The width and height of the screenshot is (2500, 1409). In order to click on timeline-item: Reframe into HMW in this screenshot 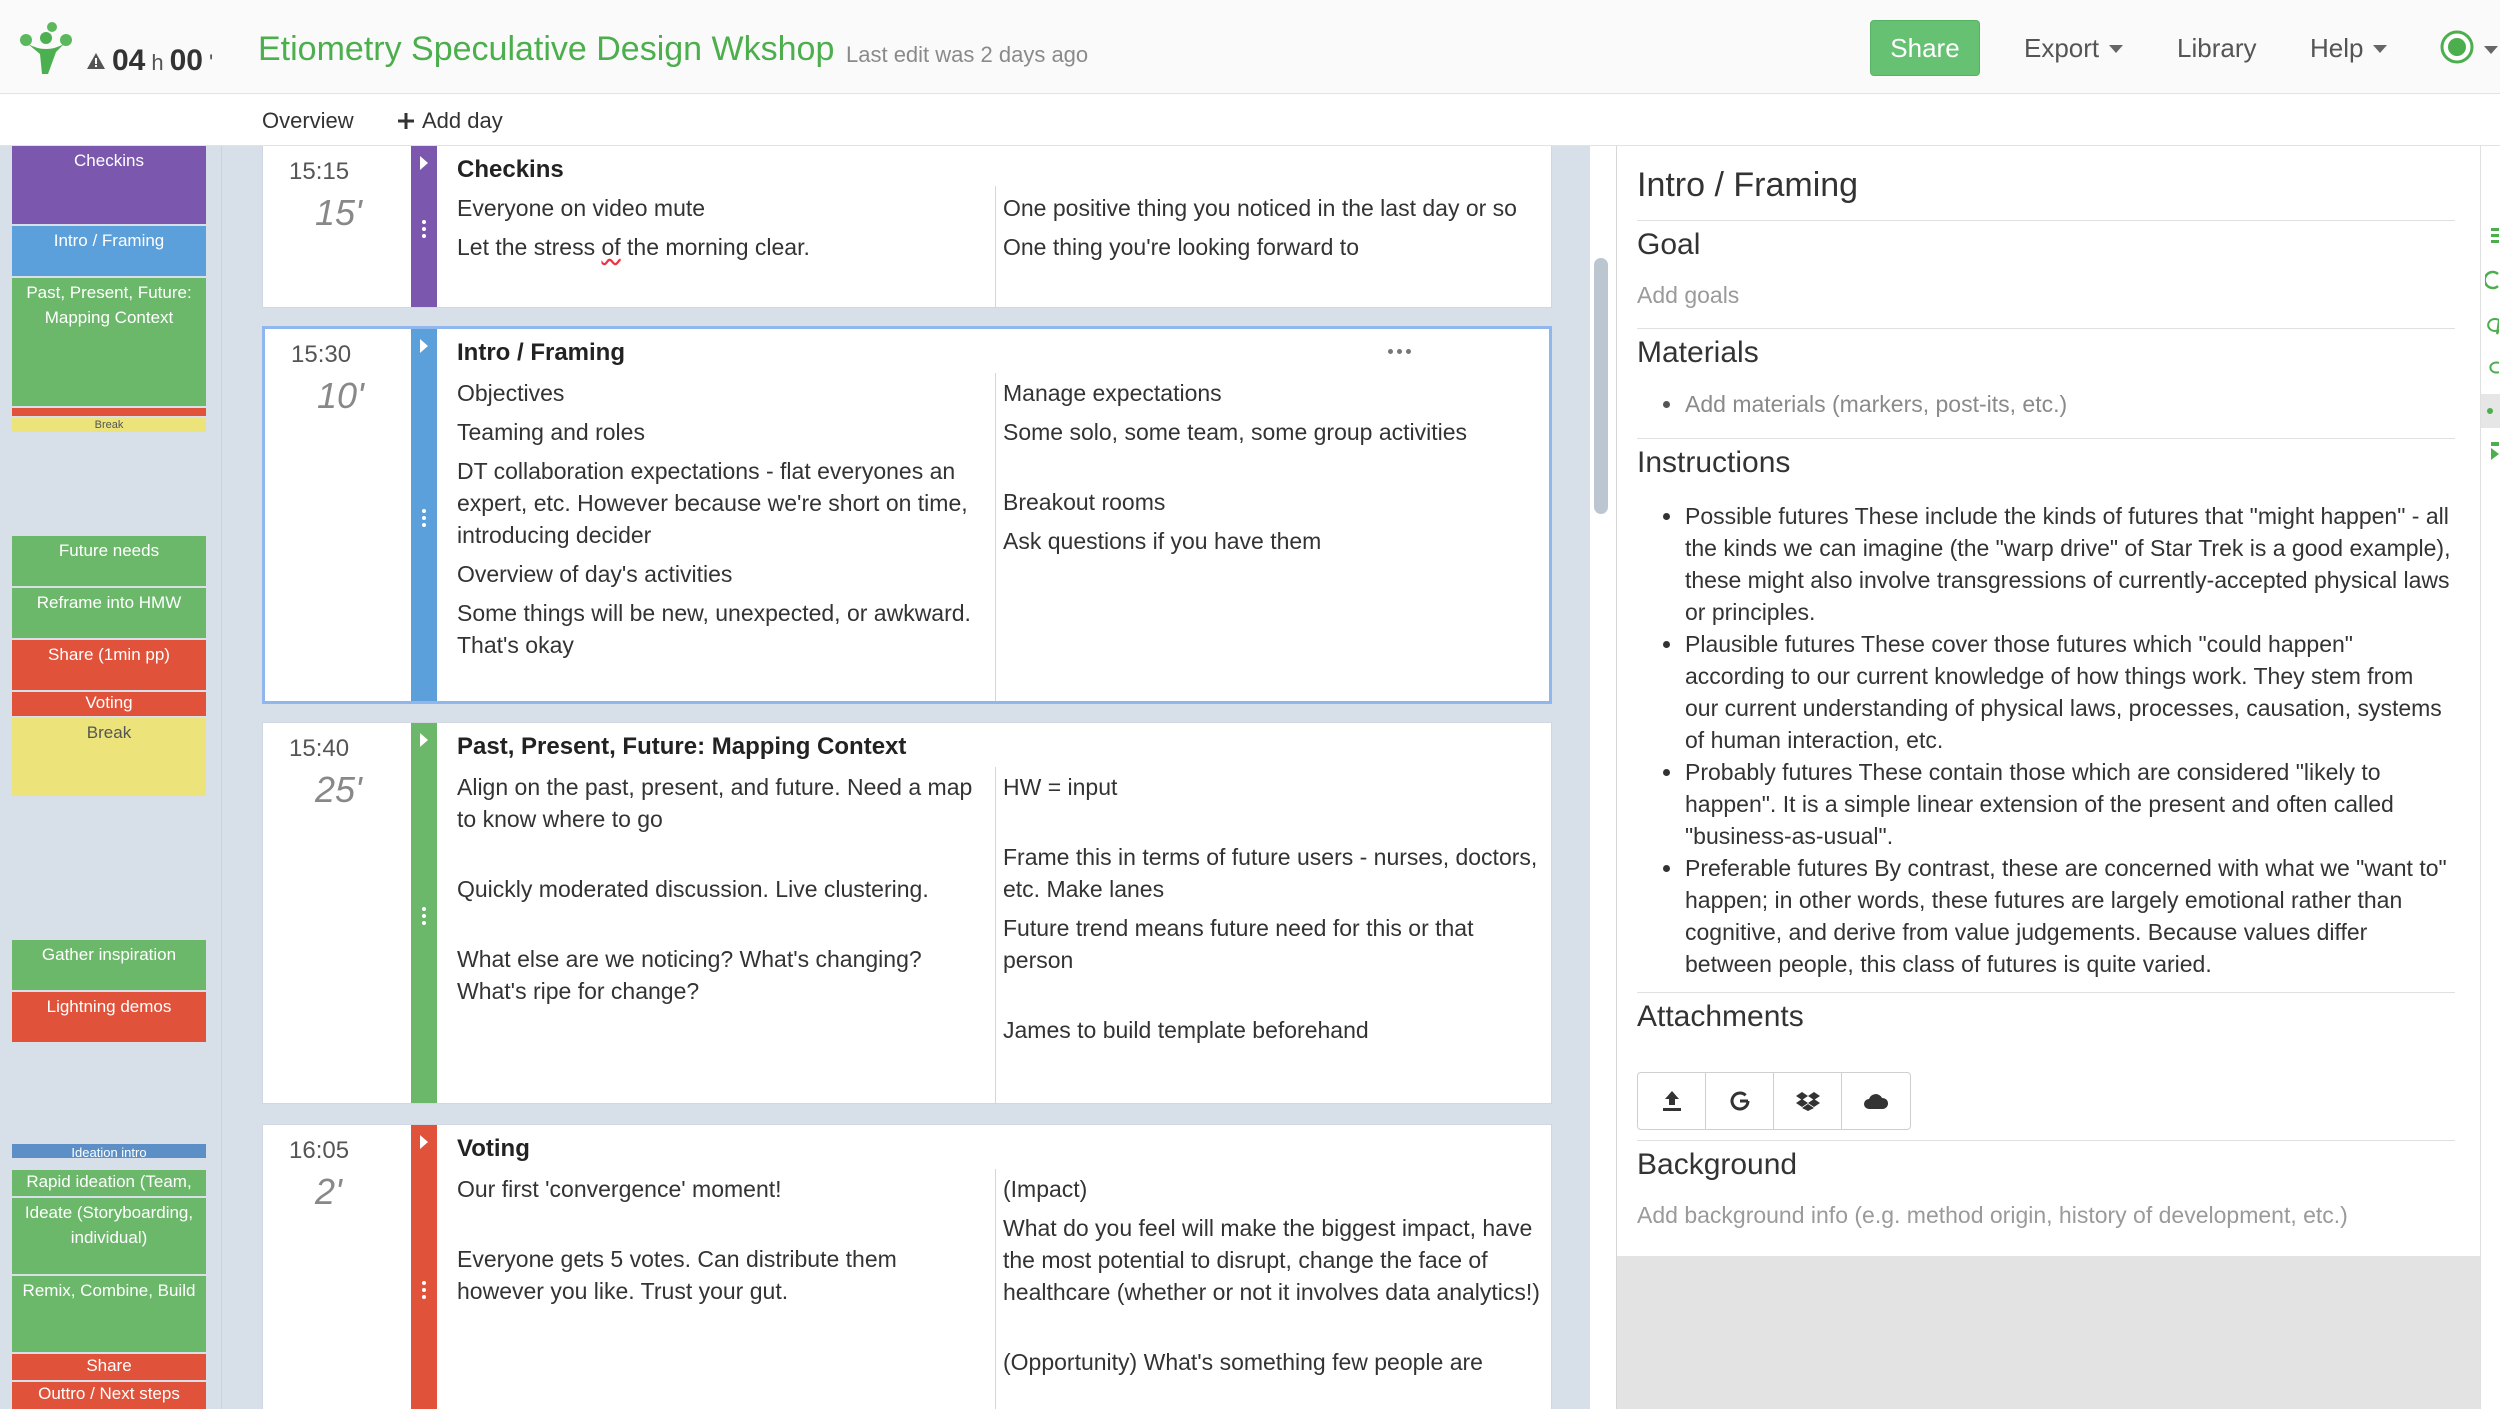, I will do `click(109, 613)`.